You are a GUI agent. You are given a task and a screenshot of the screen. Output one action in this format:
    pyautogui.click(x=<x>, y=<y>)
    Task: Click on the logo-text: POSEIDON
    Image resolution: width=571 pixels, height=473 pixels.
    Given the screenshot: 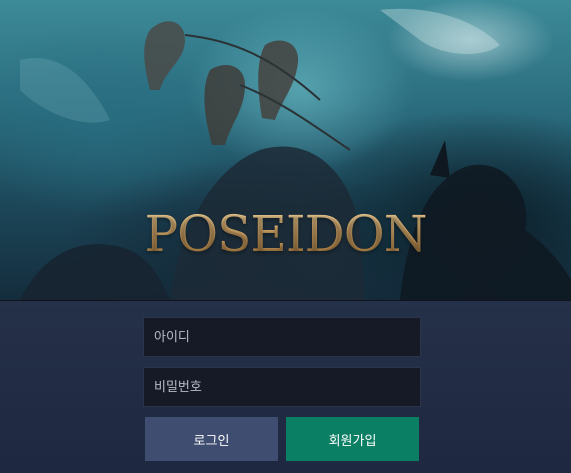 What is the action you would take?
    pyautogui.click(x=285, y=234)
    